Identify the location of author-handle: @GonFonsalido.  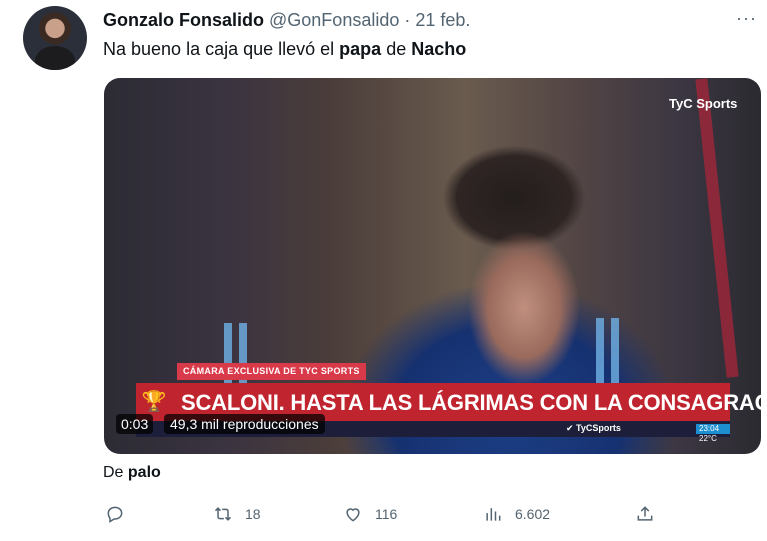
(334, 20).